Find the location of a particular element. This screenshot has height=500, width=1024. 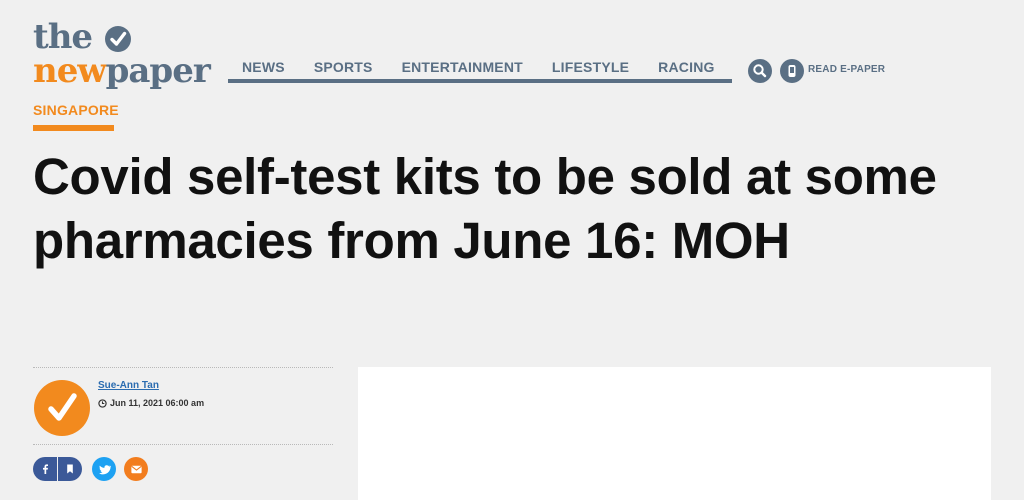

search-button is located at coordinates (760, 71).